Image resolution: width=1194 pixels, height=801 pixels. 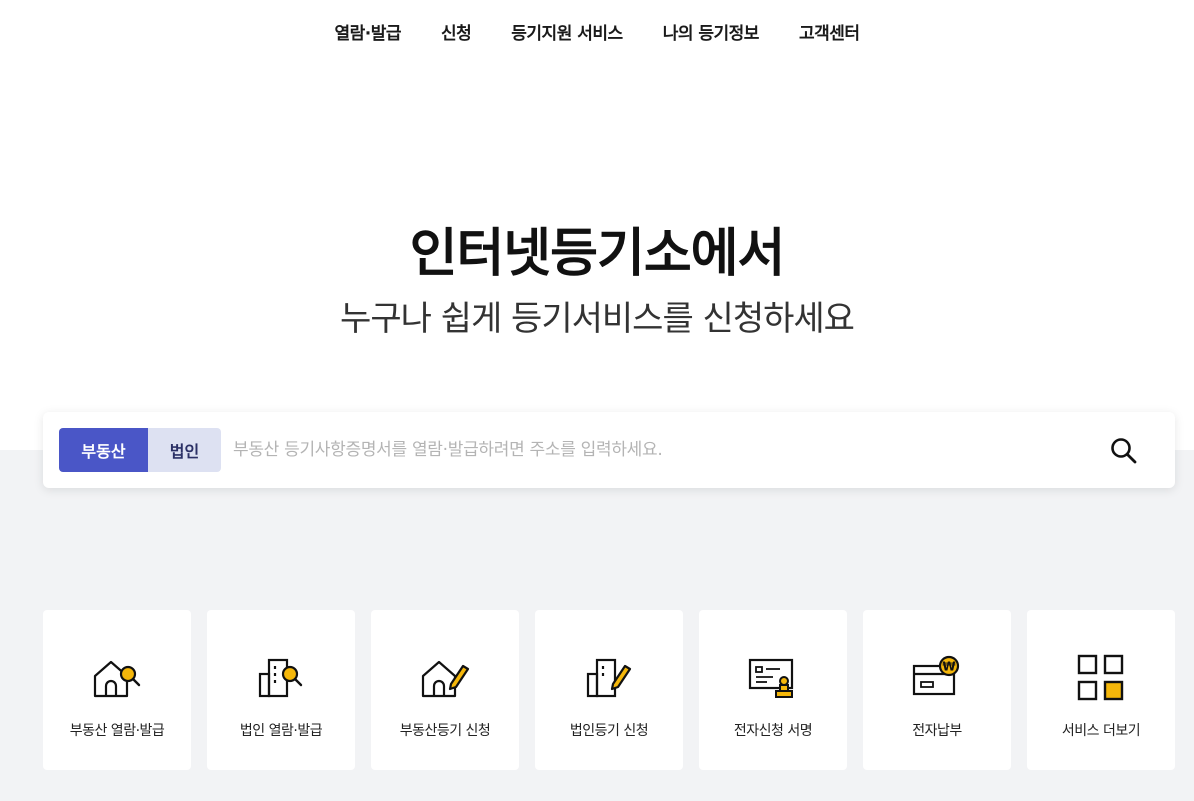 I want to click on search-input, so click(x=643, y=450).